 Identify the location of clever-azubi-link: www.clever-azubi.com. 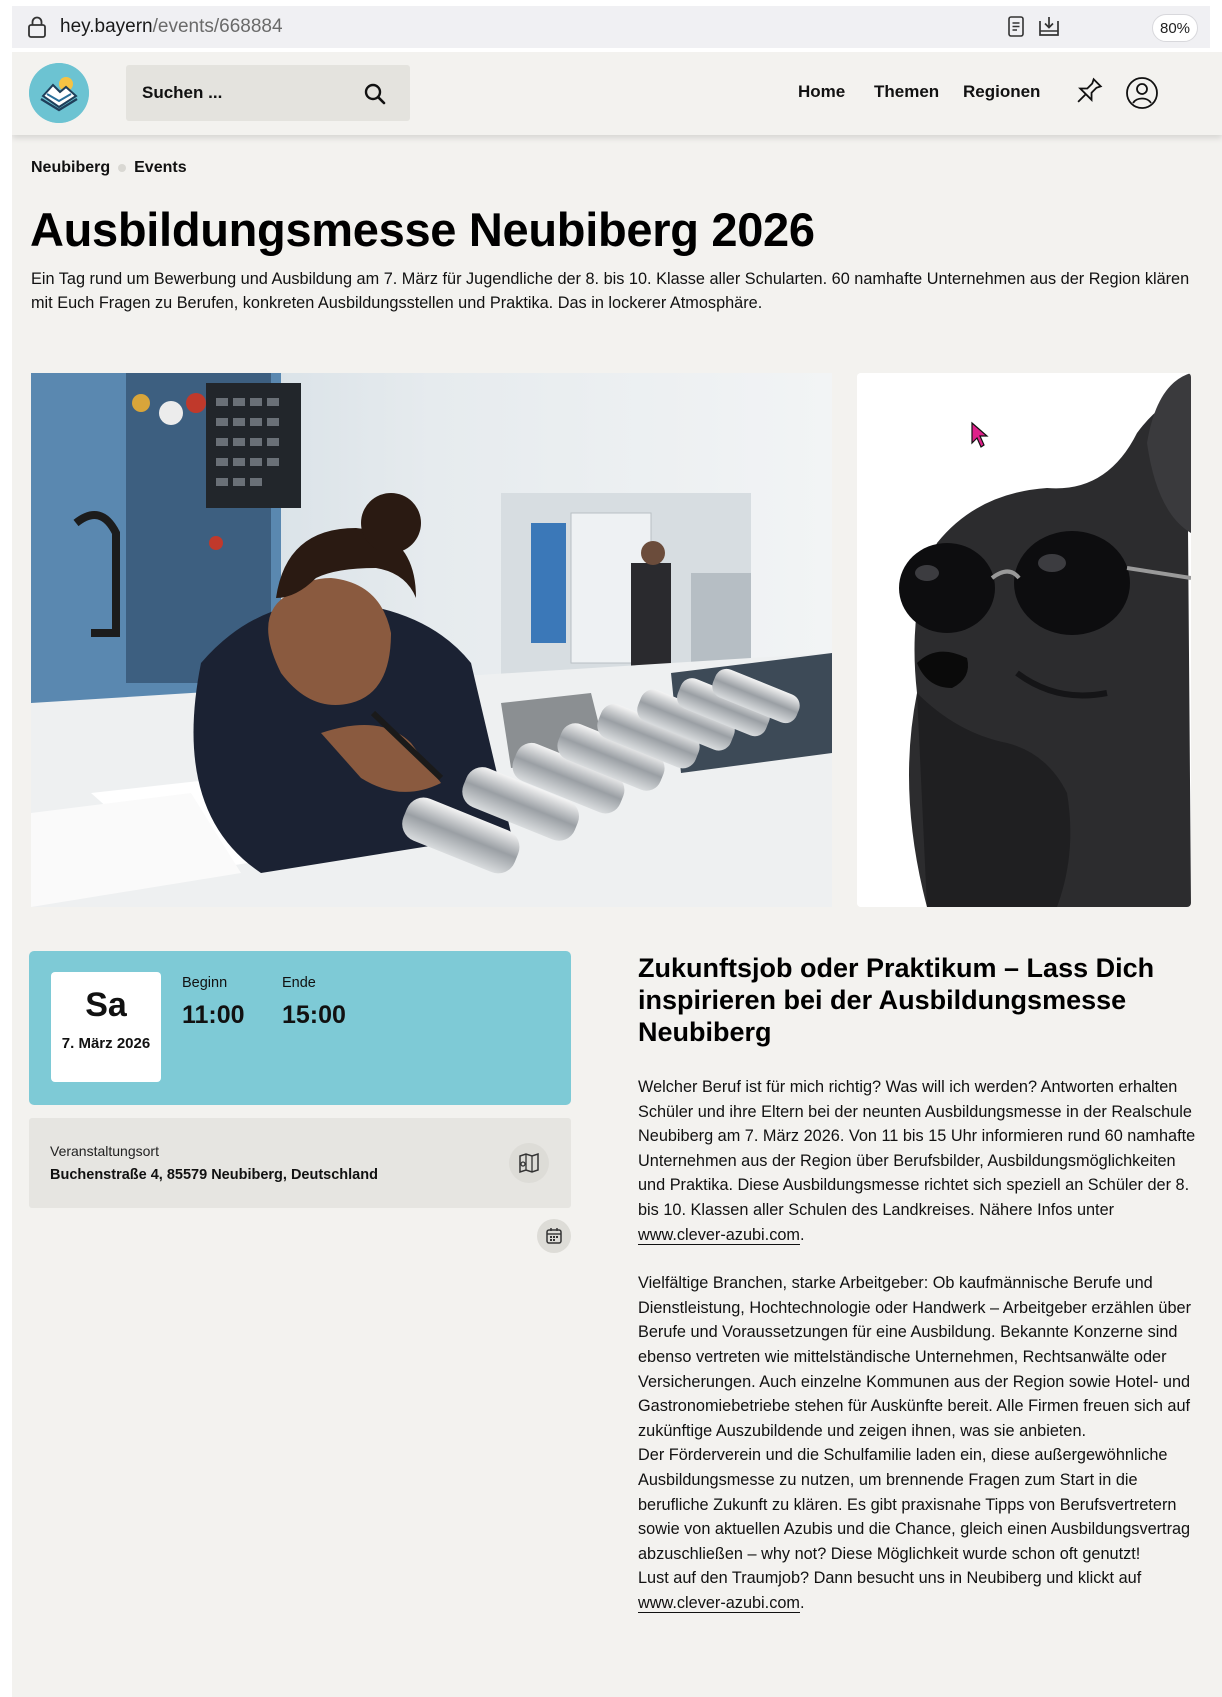
(719, 1235).